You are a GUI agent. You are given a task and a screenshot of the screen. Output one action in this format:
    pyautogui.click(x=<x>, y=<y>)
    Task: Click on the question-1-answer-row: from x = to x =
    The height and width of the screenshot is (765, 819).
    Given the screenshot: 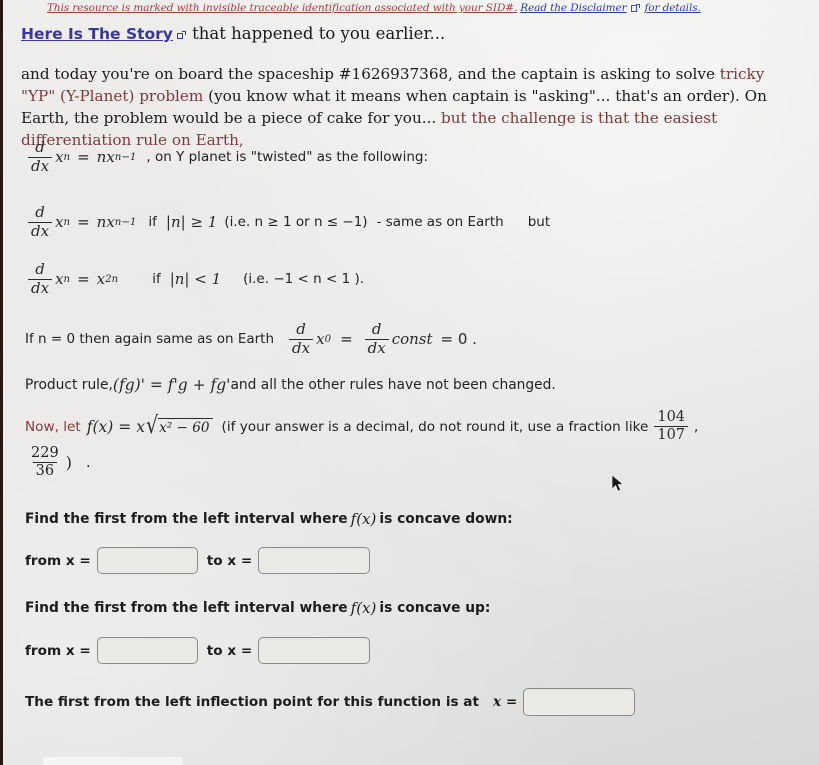 What is the action you would take?
    pyautogui.click(x=198, y=560)
    